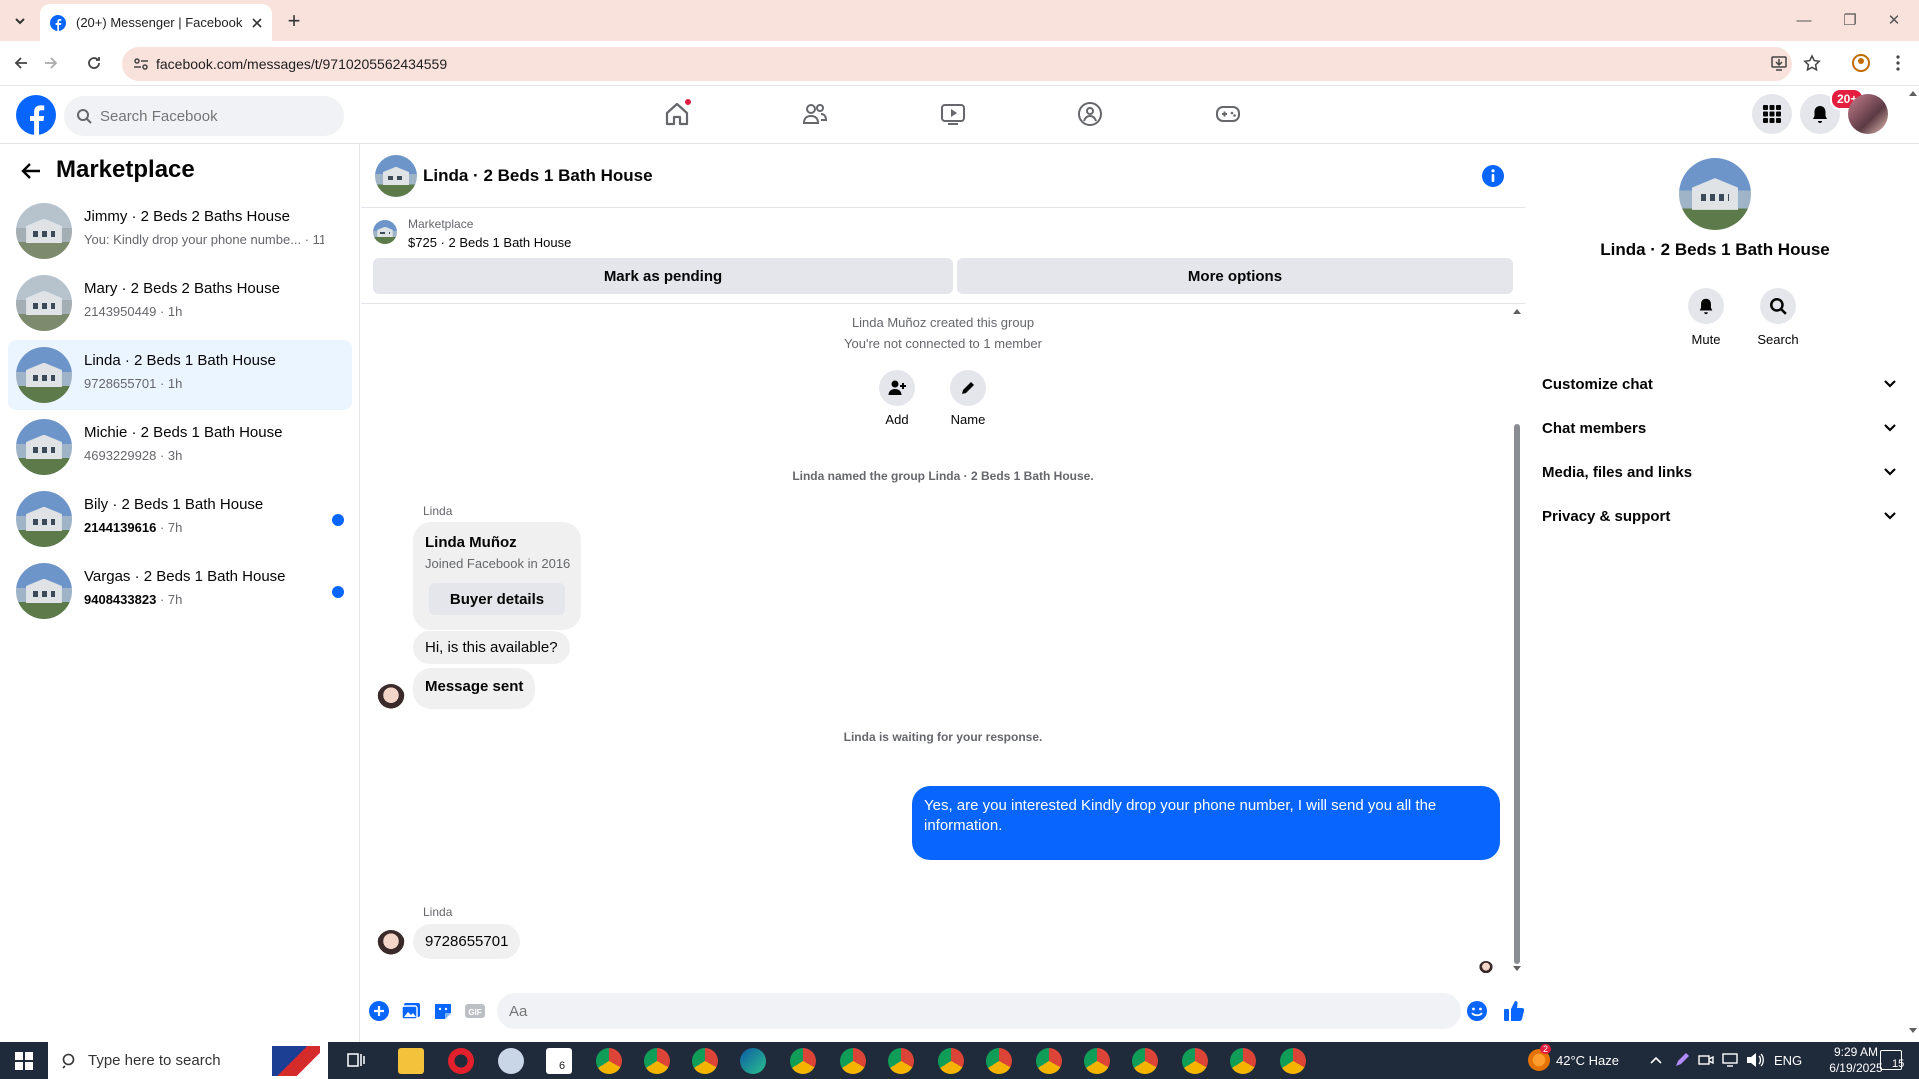  Describe the element at coordinates (957, 64) in the screenshot. I see `address-bar: facebook.com/messages/t/9710205562434559` at that location.